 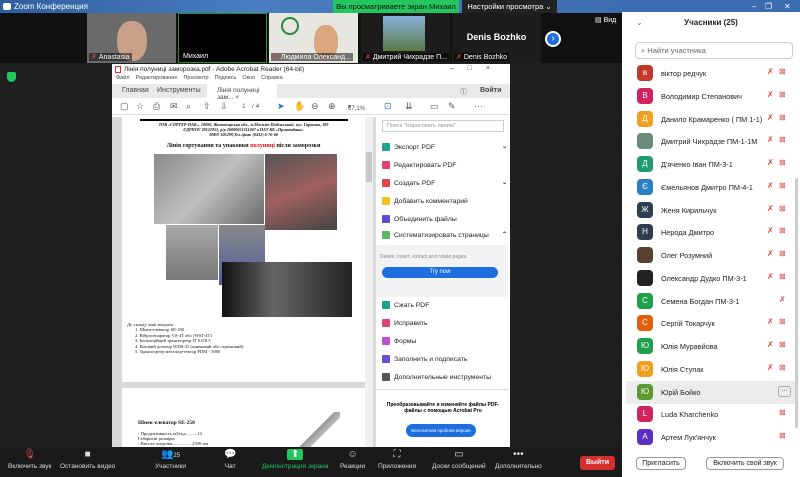 What do you see at coordinates (409, 106) in the screenshot?
I see `scroll-mode-icon: ⇊` at bounding box center [409, 106].